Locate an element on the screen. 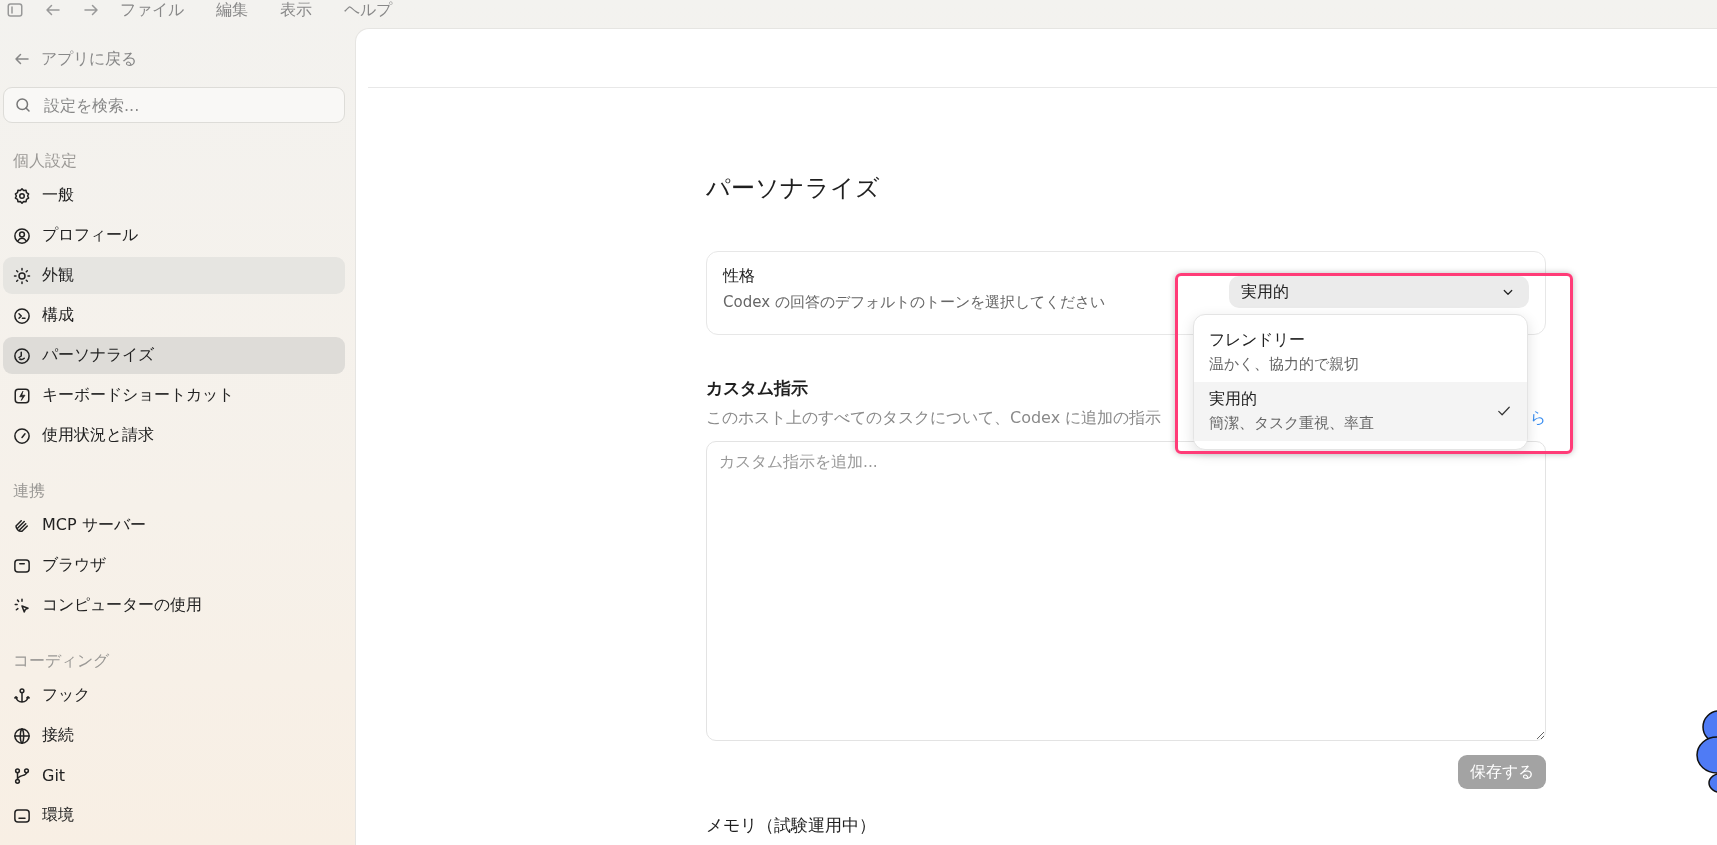  profile-icon is located at coordinates (22, 235).